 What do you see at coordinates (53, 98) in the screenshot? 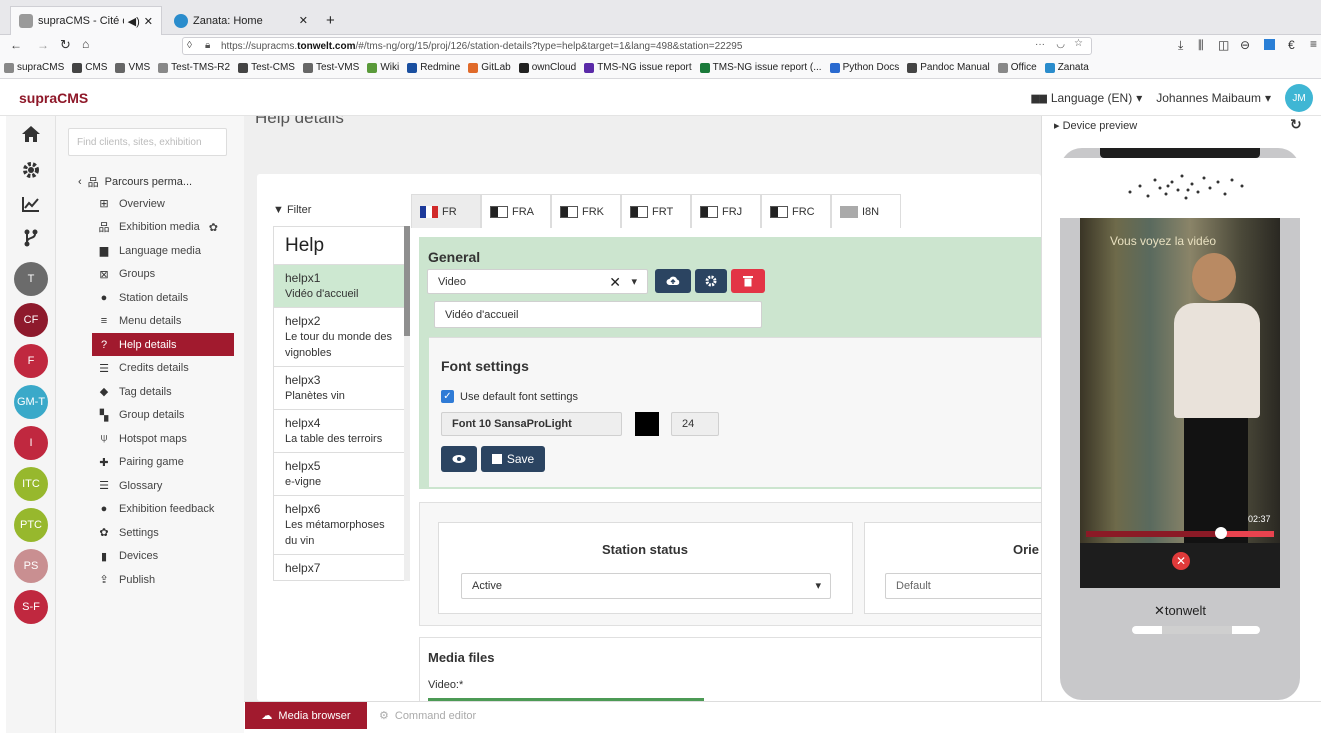
I see `brand-logo: supraCMS` at bounding box center [53, 98].